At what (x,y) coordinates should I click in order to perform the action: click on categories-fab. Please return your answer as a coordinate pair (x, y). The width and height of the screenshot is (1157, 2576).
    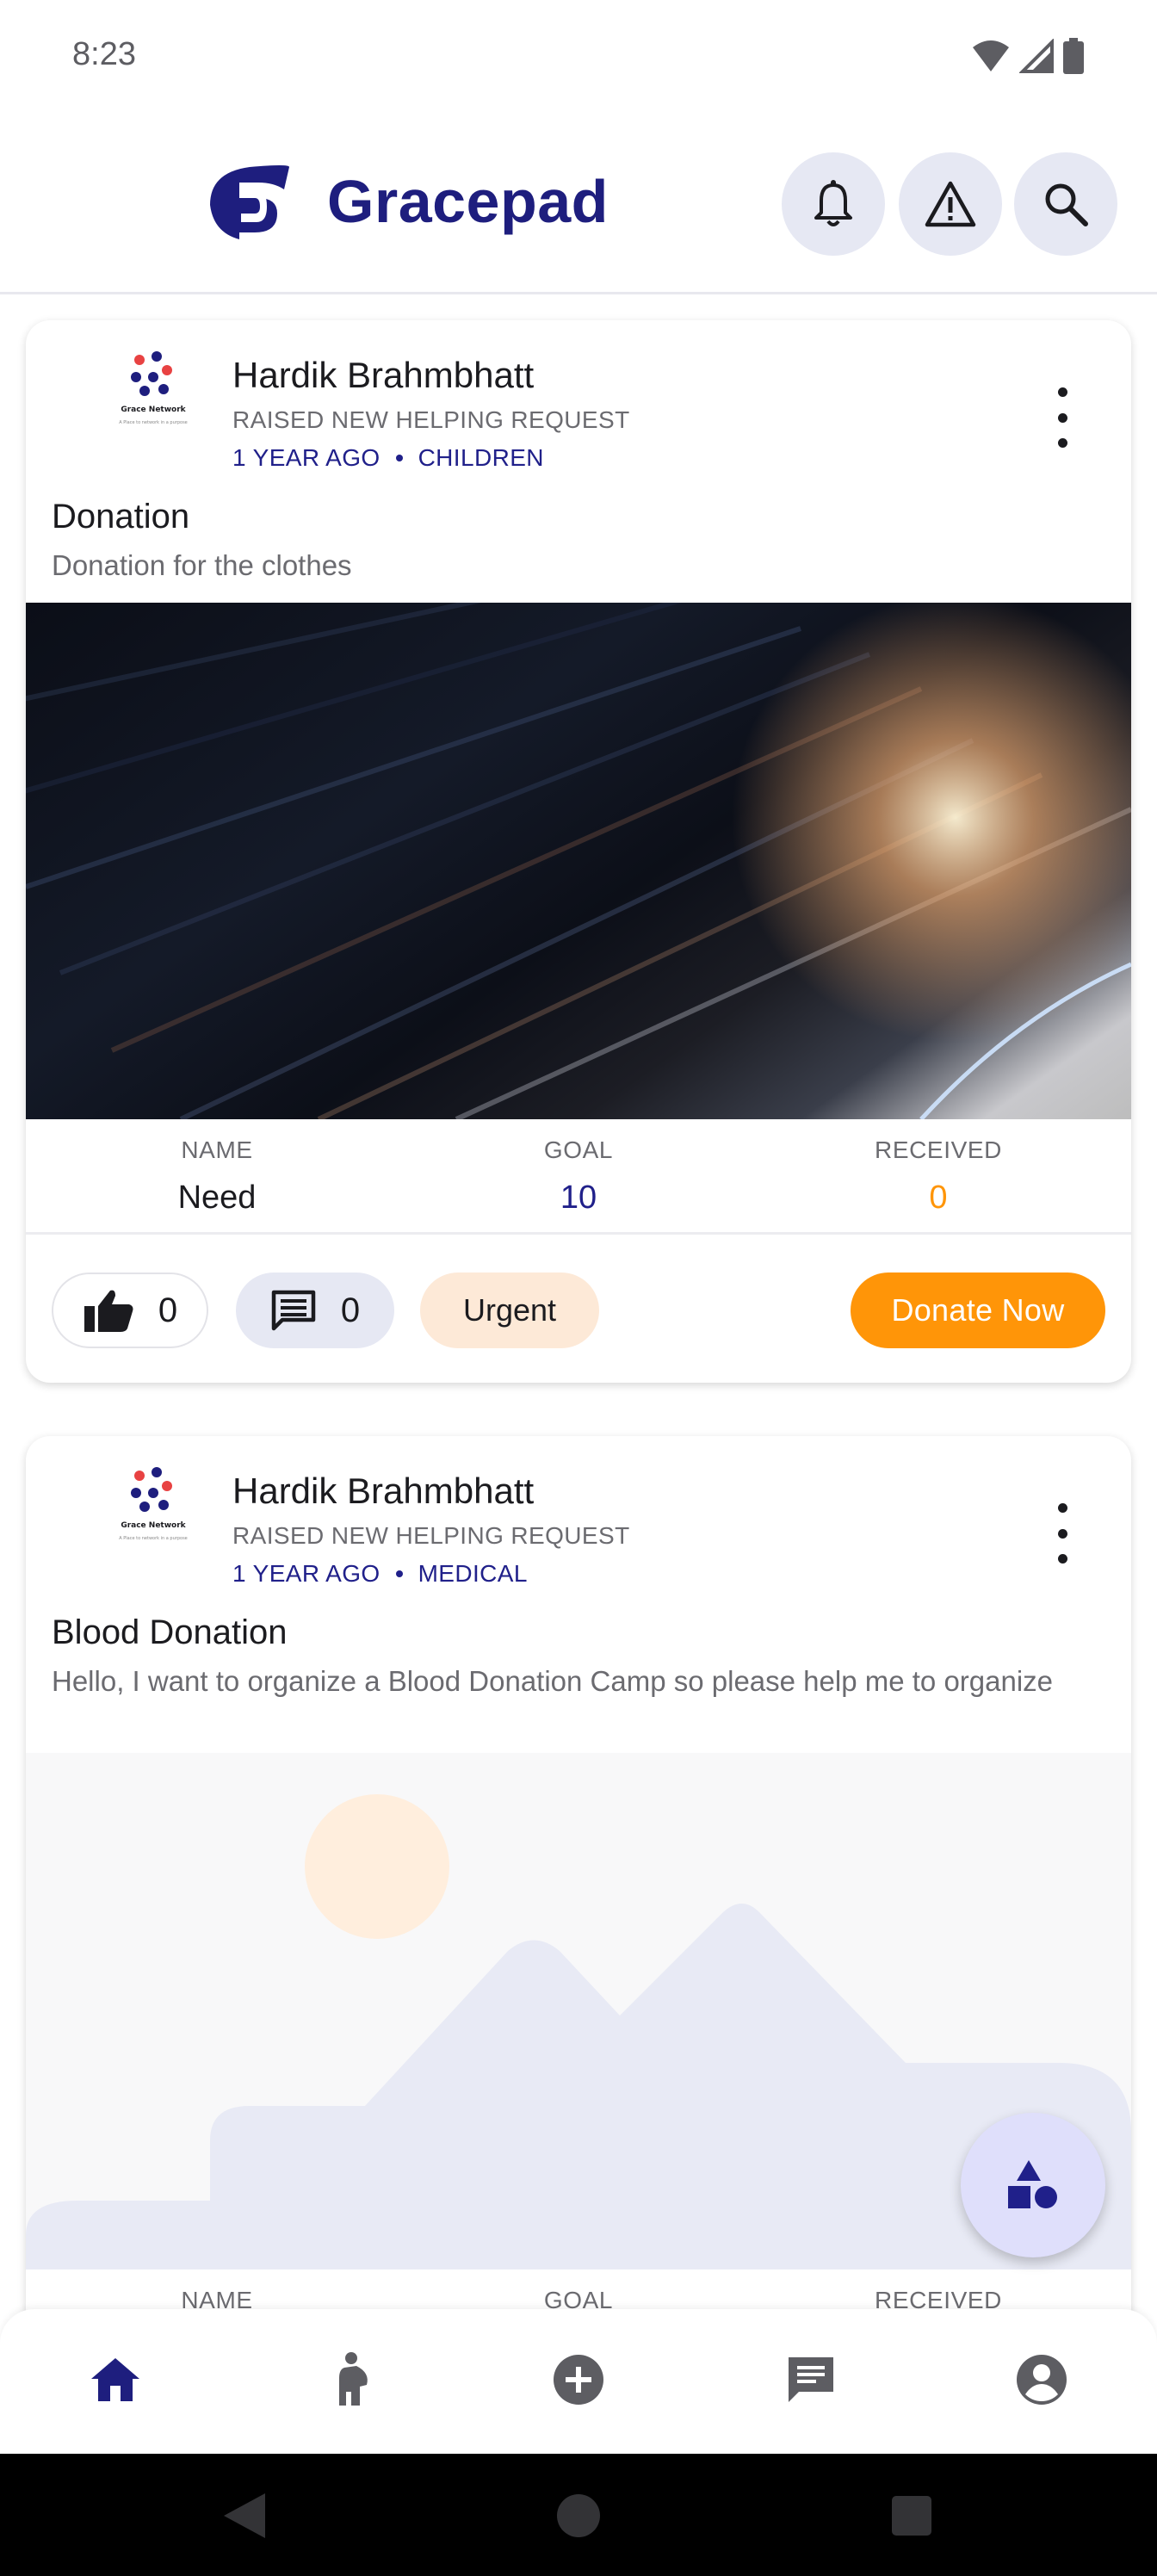
    Looking at the image, I should click on (1033, 2185).